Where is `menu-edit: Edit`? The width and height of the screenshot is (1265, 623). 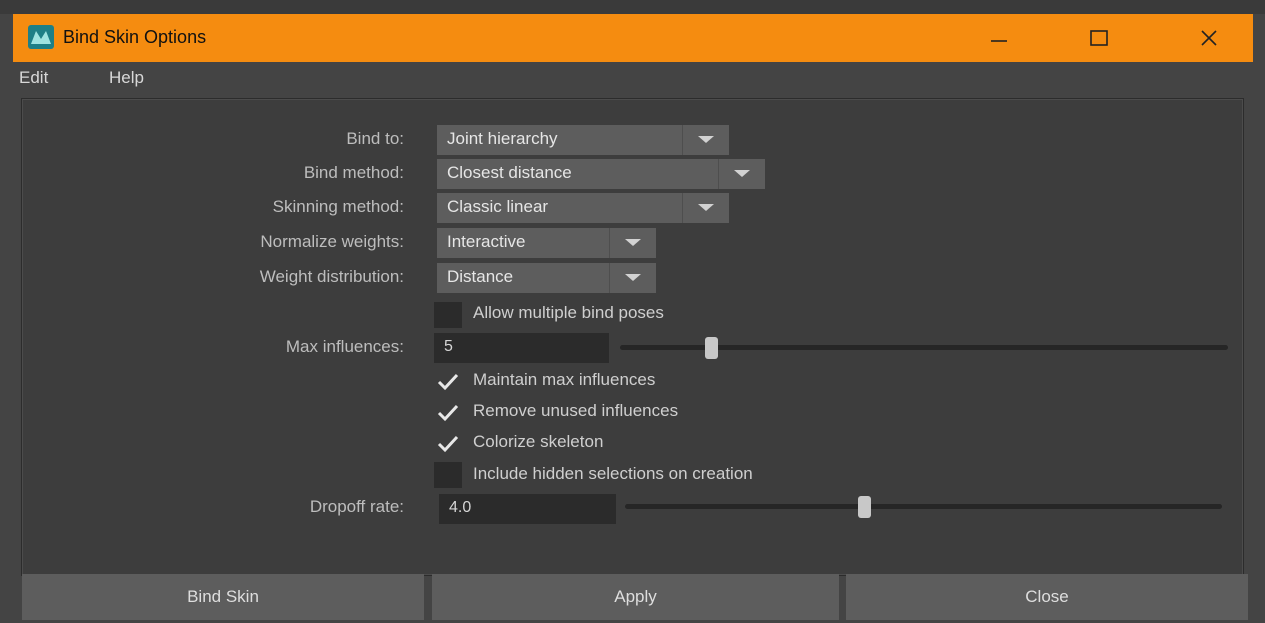
menu-edit: Edit is located at coordinates (33, 78).